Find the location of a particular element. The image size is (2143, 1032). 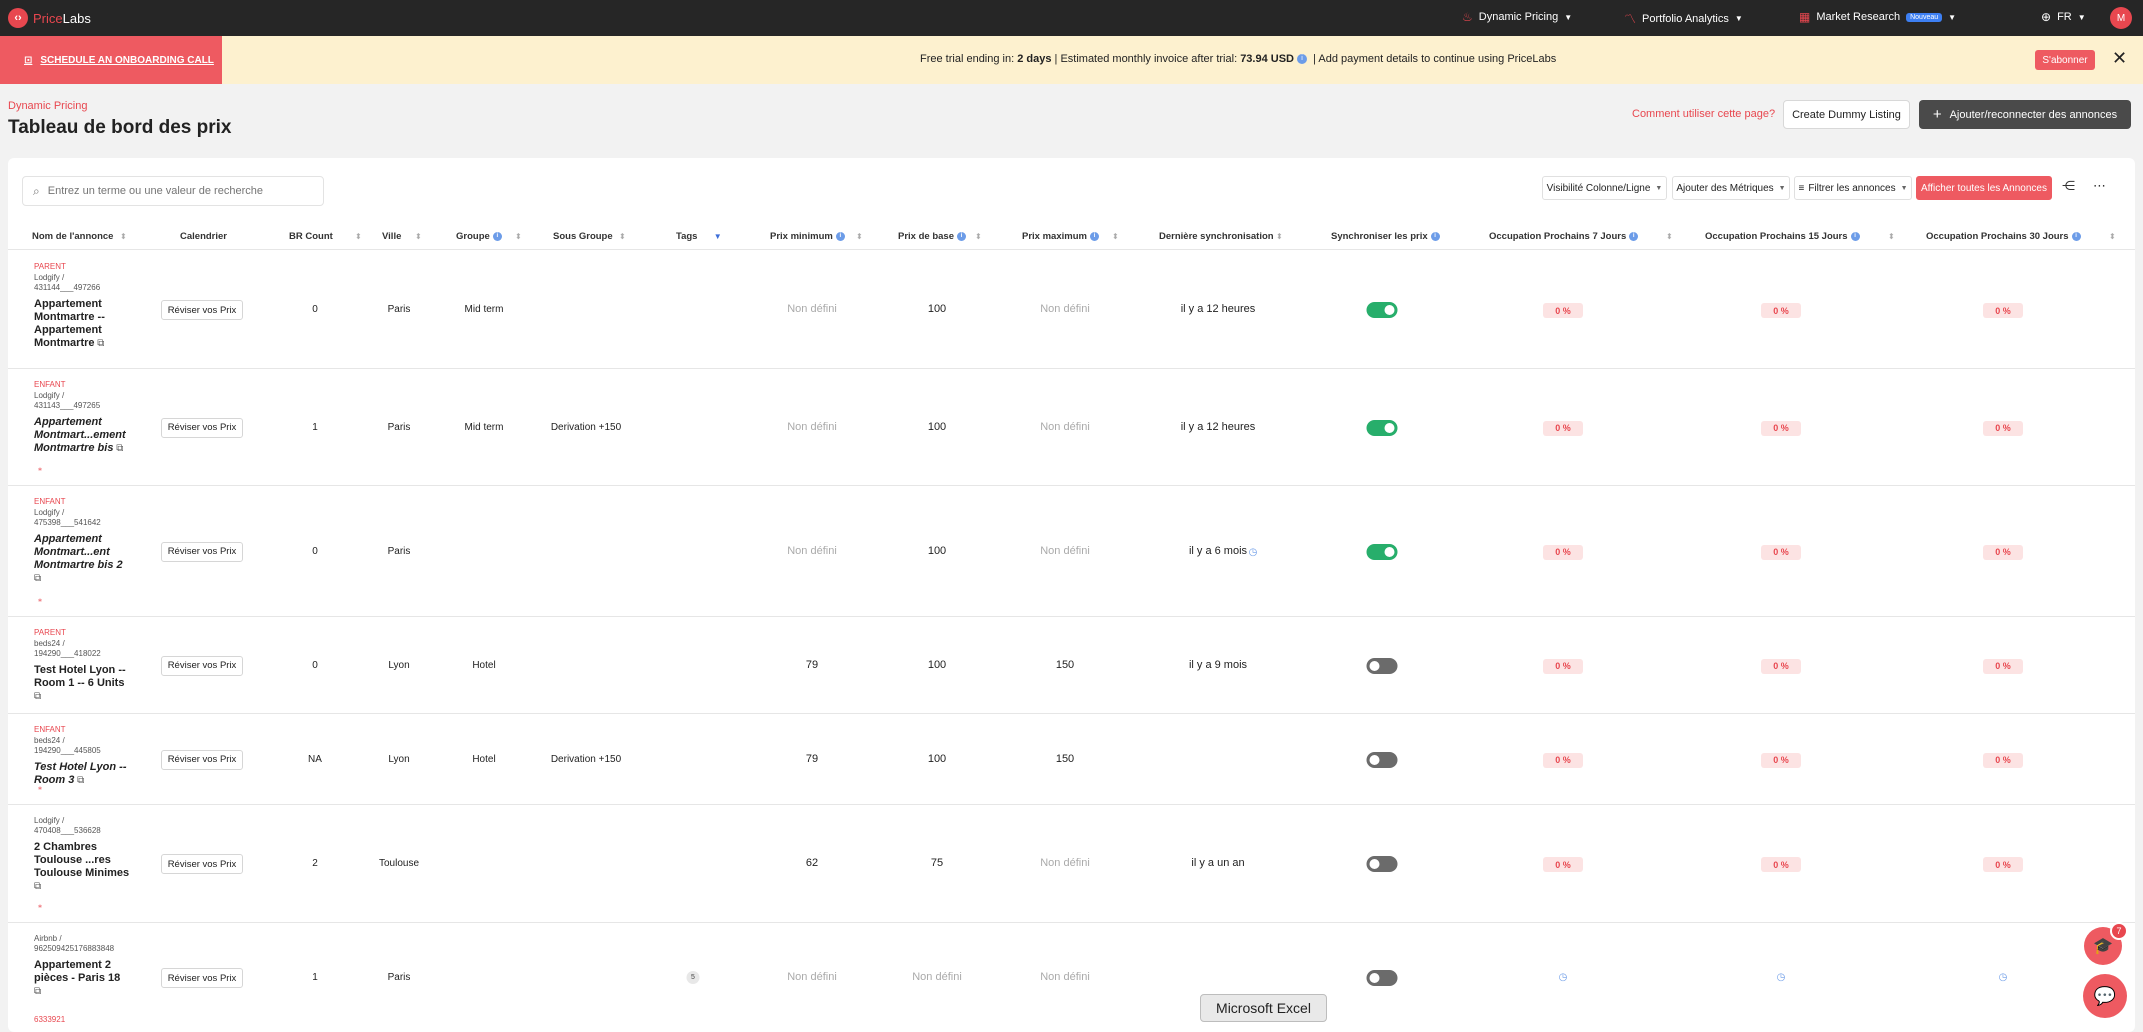

language-selector: ⊕ FR ▼ is located at coordinates (2063, 17).